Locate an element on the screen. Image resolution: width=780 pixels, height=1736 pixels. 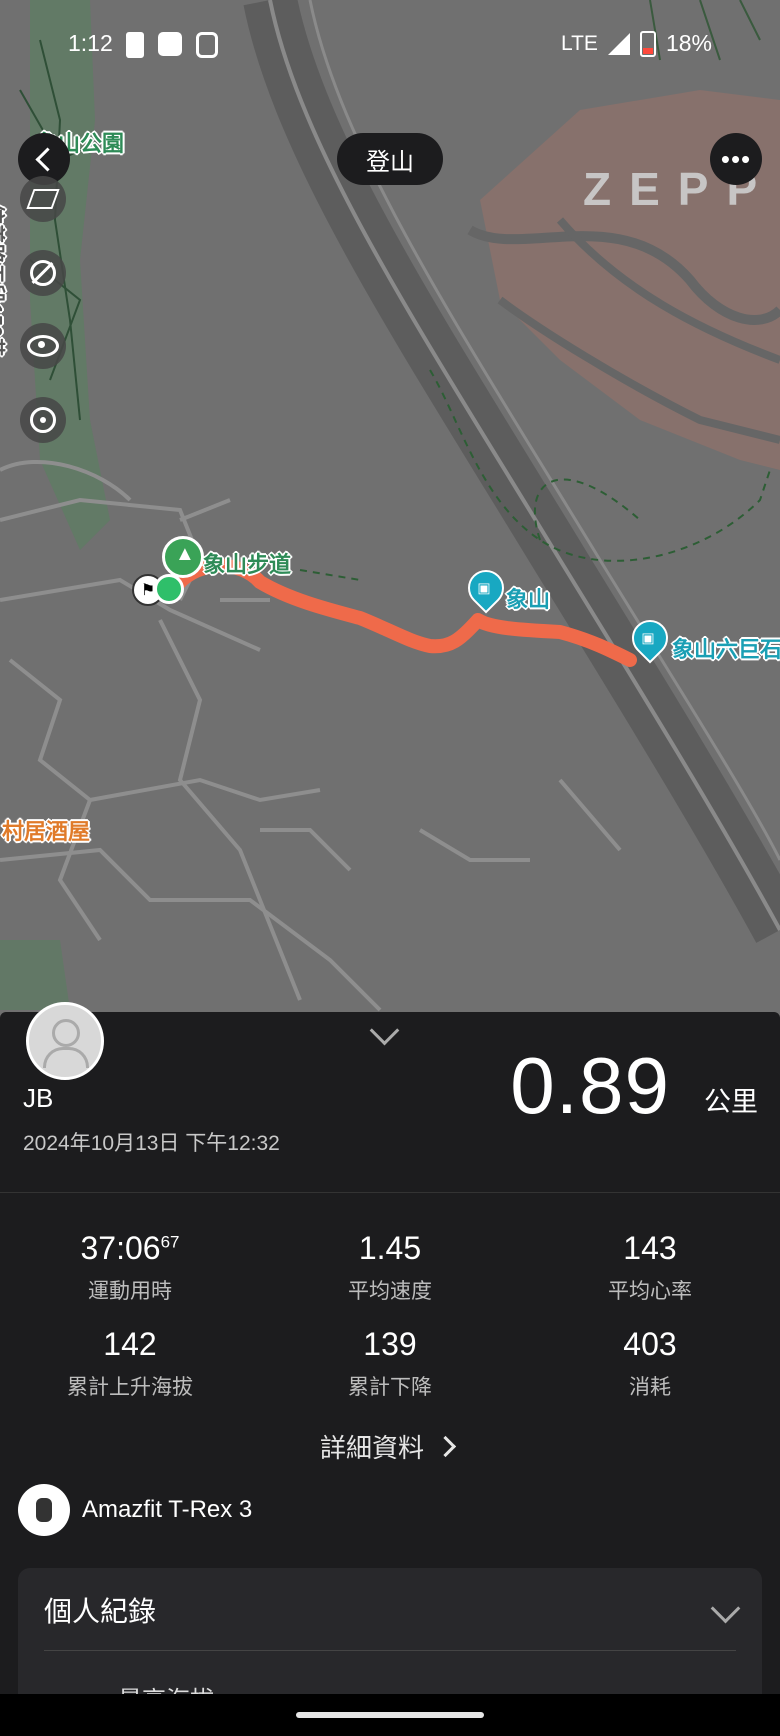
map-label-peak: 象山 is located at coordinates (528, 599).